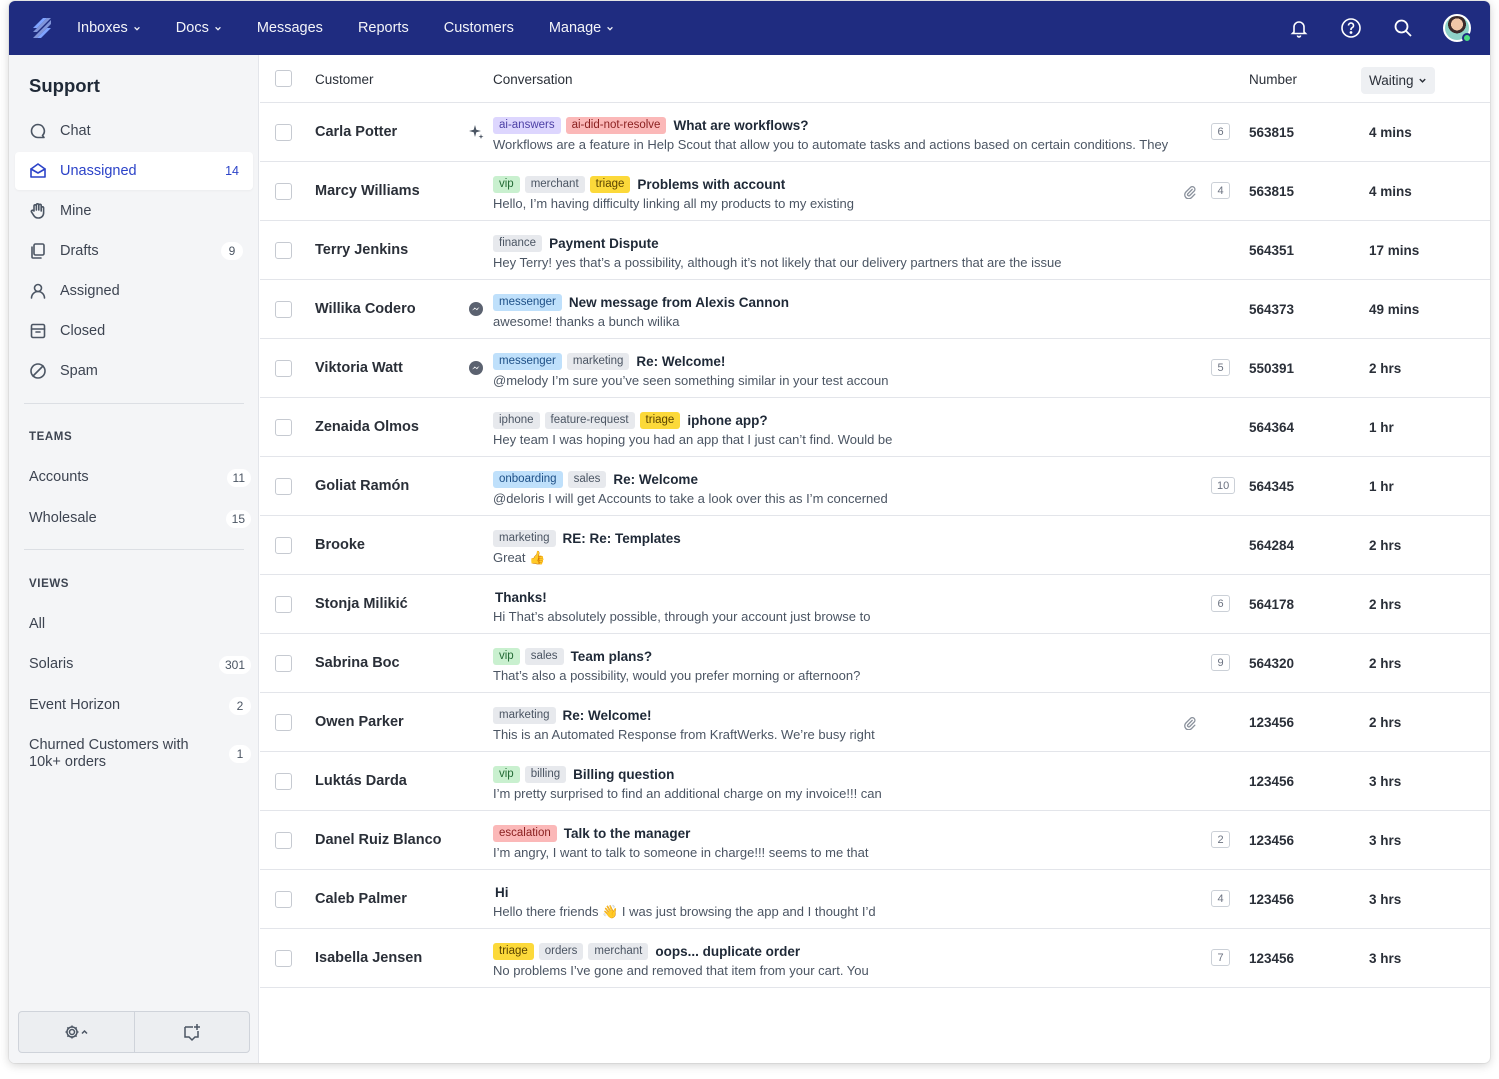 Image resolution: width=1499 pixels, height=1079 pixels. Describe the element at coordinates (1403, 28) in the screenshot. I see `search-icon` at that location.